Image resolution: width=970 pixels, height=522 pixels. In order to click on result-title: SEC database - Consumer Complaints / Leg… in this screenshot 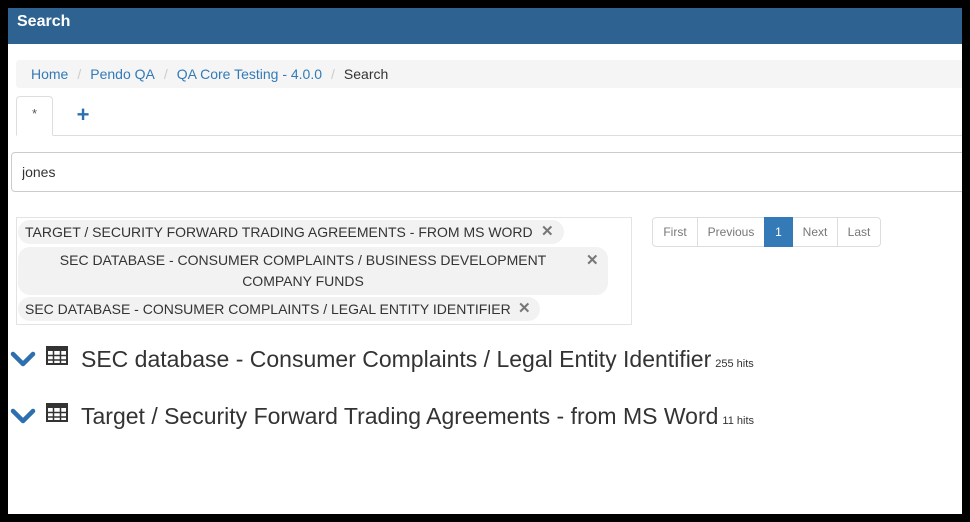, I will do `click(417, 361)`.